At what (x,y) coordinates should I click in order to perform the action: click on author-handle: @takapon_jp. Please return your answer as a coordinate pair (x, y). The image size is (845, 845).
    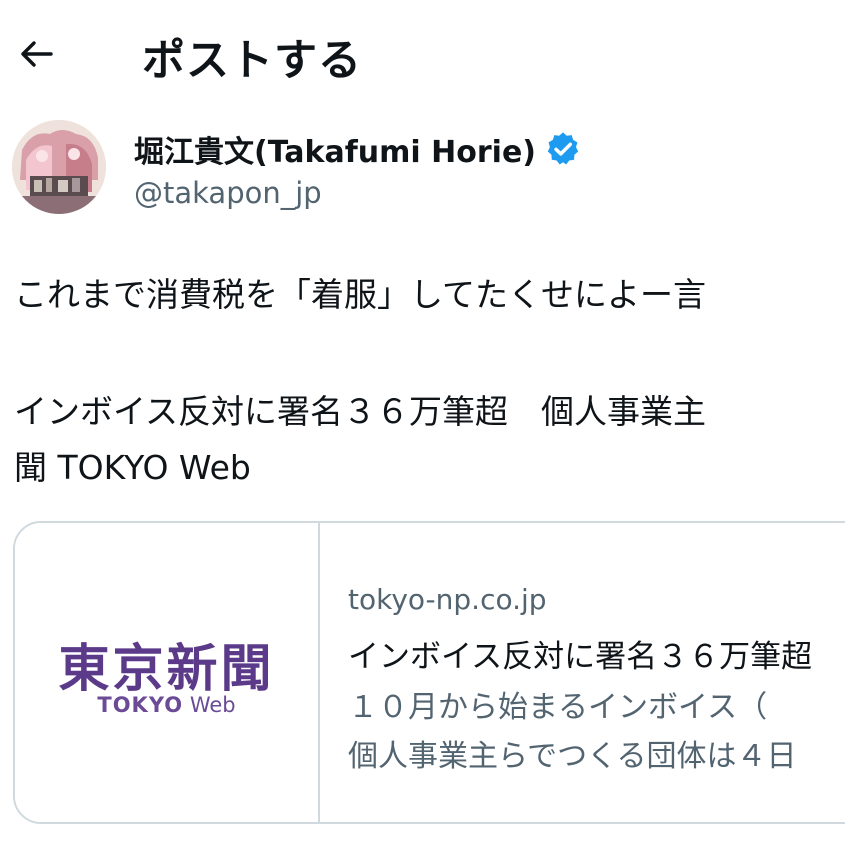
    Looking at the image, I should click on (228, 193).